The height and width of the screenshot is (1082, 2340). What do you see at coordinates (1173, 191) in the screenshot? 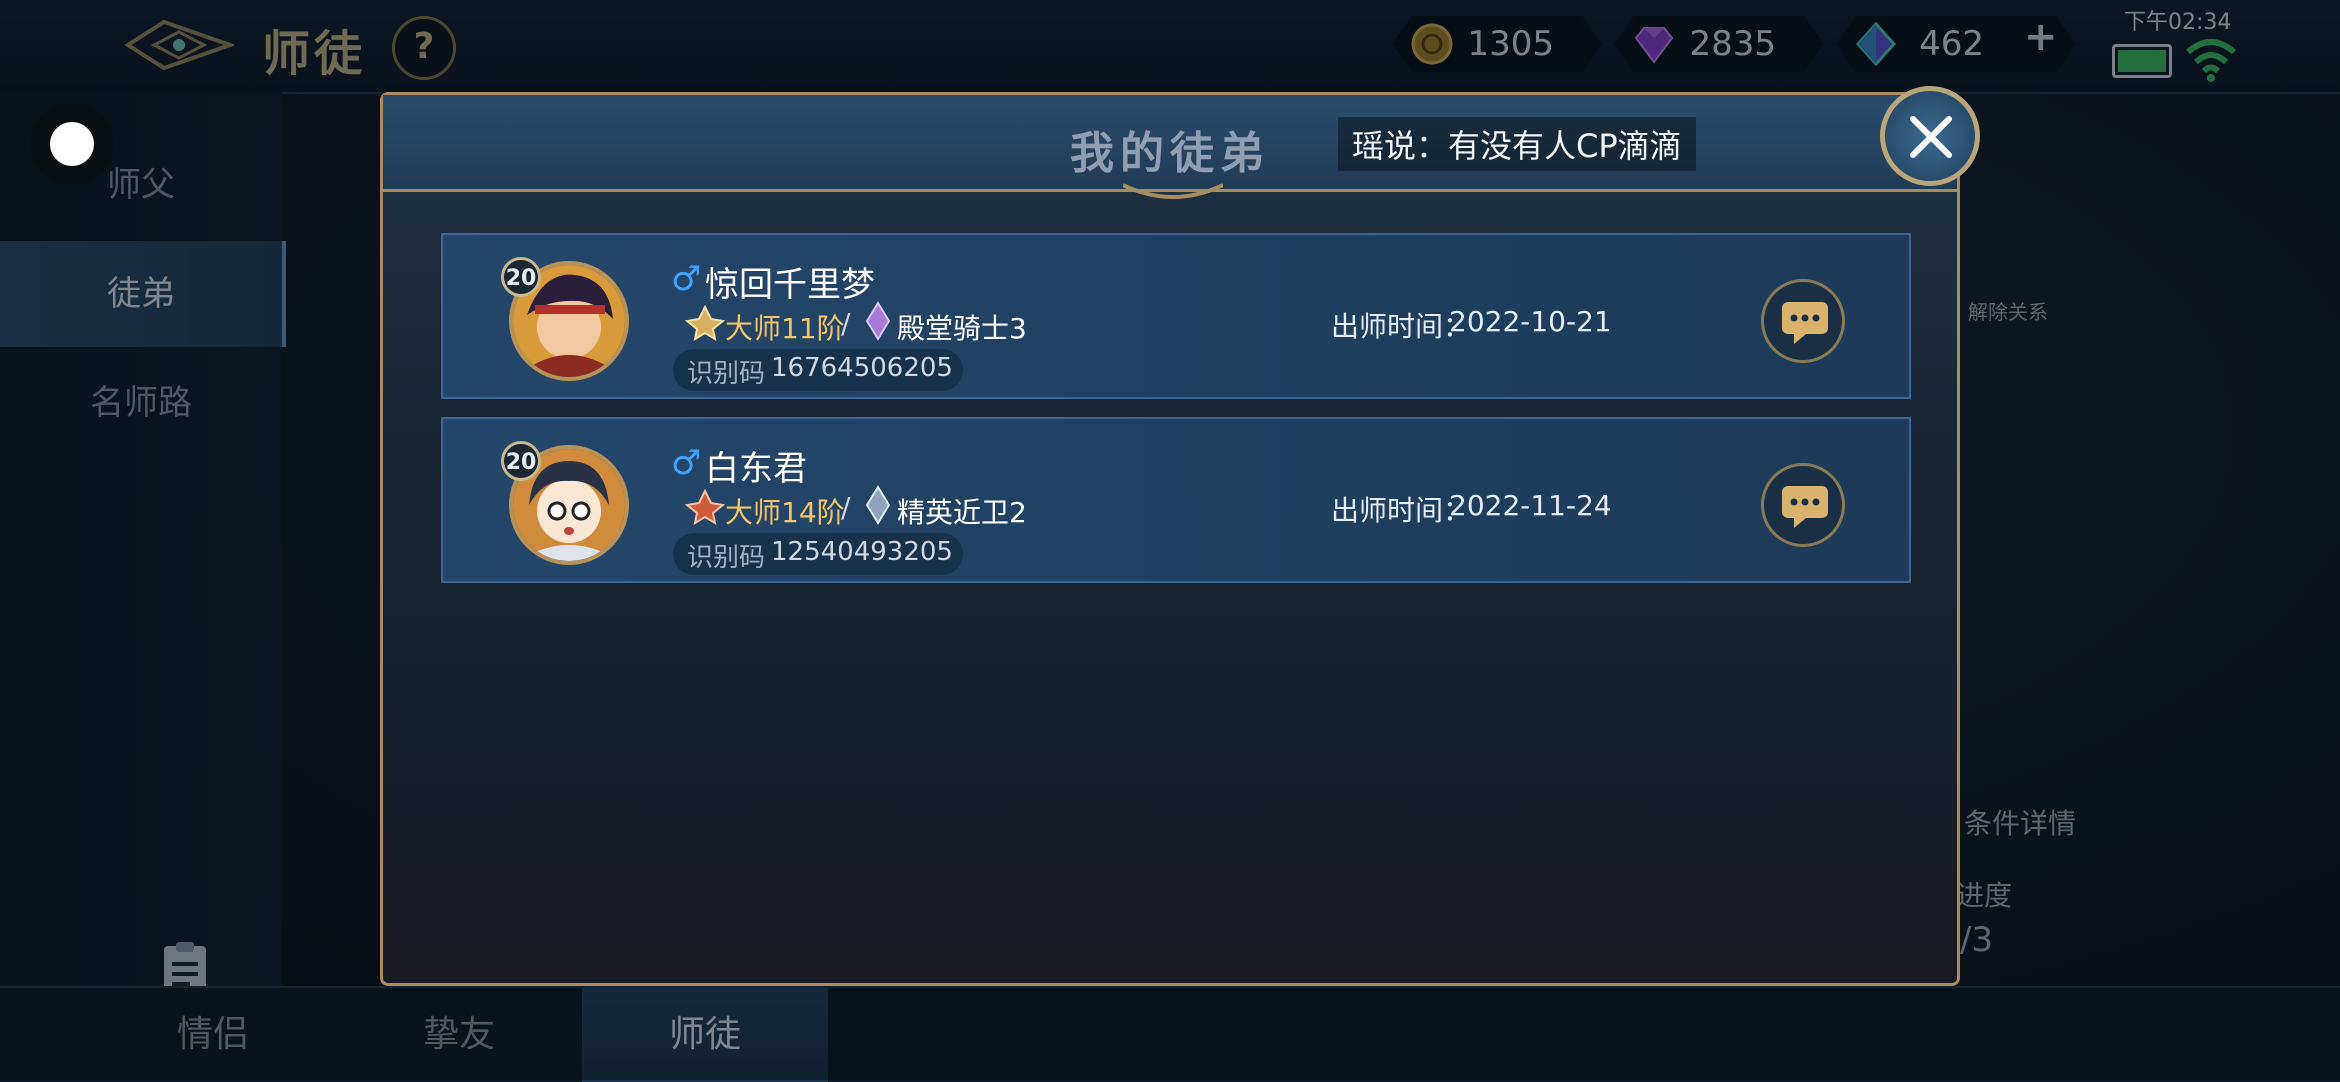
I see `header-ornament-icon` at bounding box center [1173, 191].